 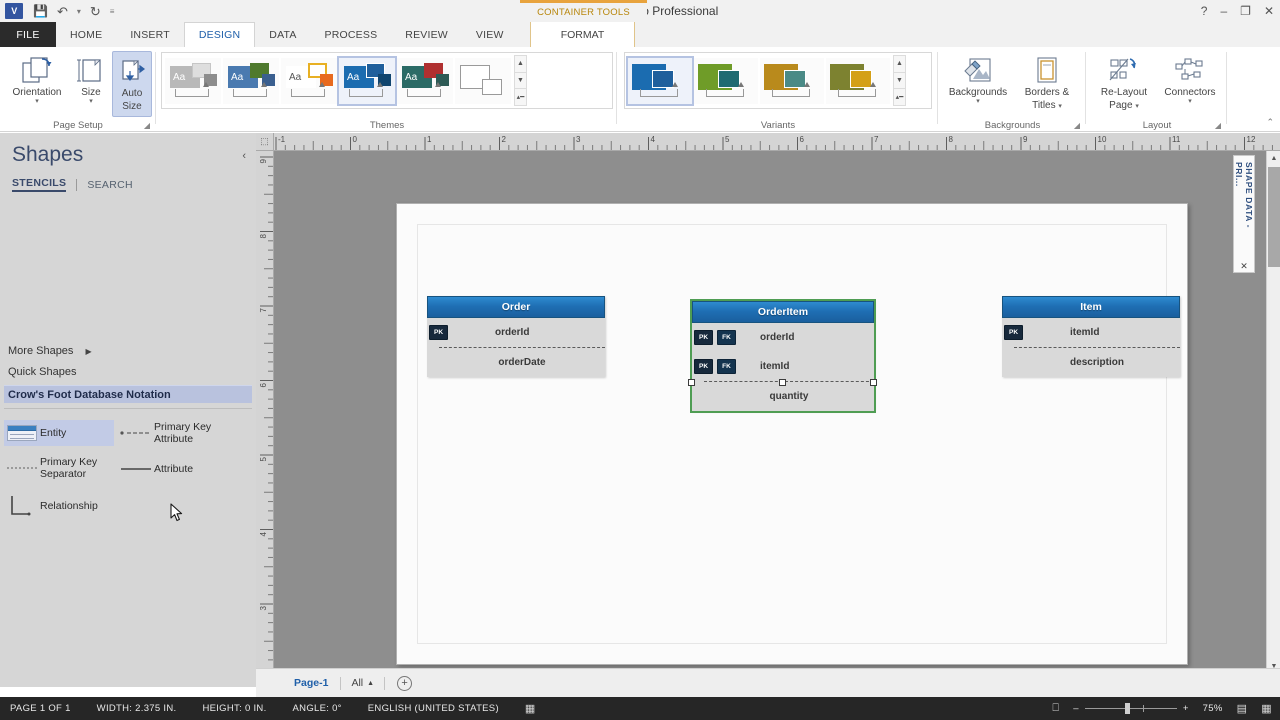 I want to click on theme-thumb-4: Aa, so click(x=425, y=80).